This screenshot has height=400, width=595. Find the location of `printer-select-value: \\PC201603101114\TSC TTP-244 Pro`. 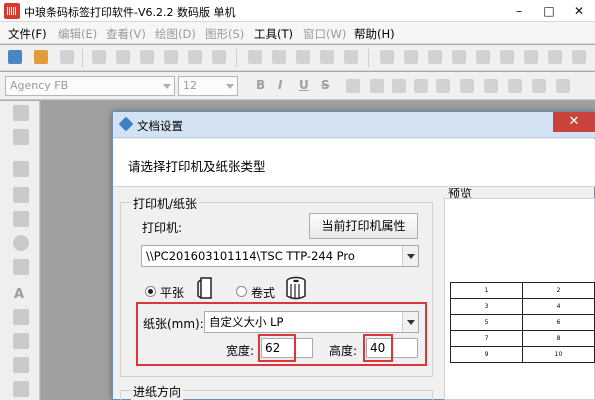

printer-select-value: \\PC201603101114\TSC TTP-244 Pro is located at coordinates (250, 256).